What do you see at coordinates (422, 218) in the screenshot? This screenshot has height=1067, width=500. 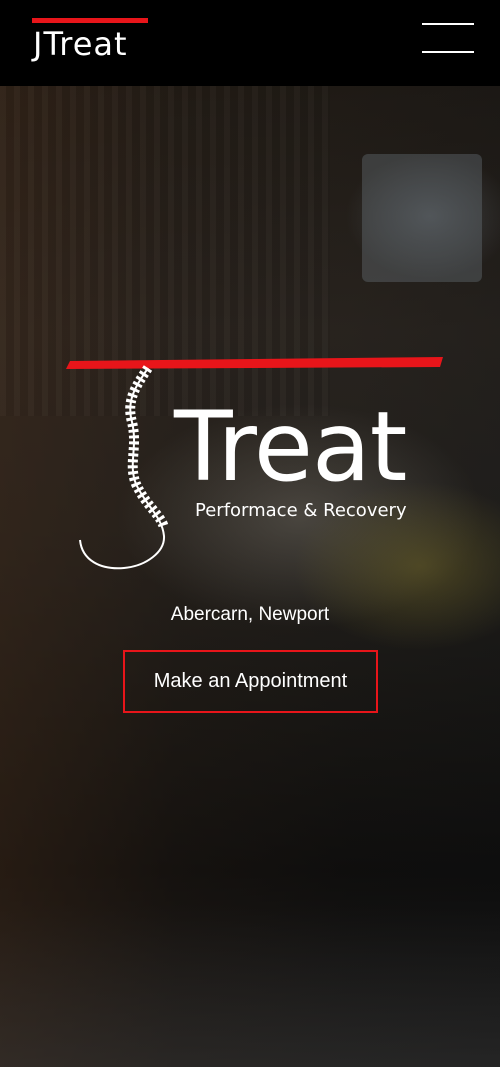 I see `background-monitor-blur` at bounding box center [422, 218].